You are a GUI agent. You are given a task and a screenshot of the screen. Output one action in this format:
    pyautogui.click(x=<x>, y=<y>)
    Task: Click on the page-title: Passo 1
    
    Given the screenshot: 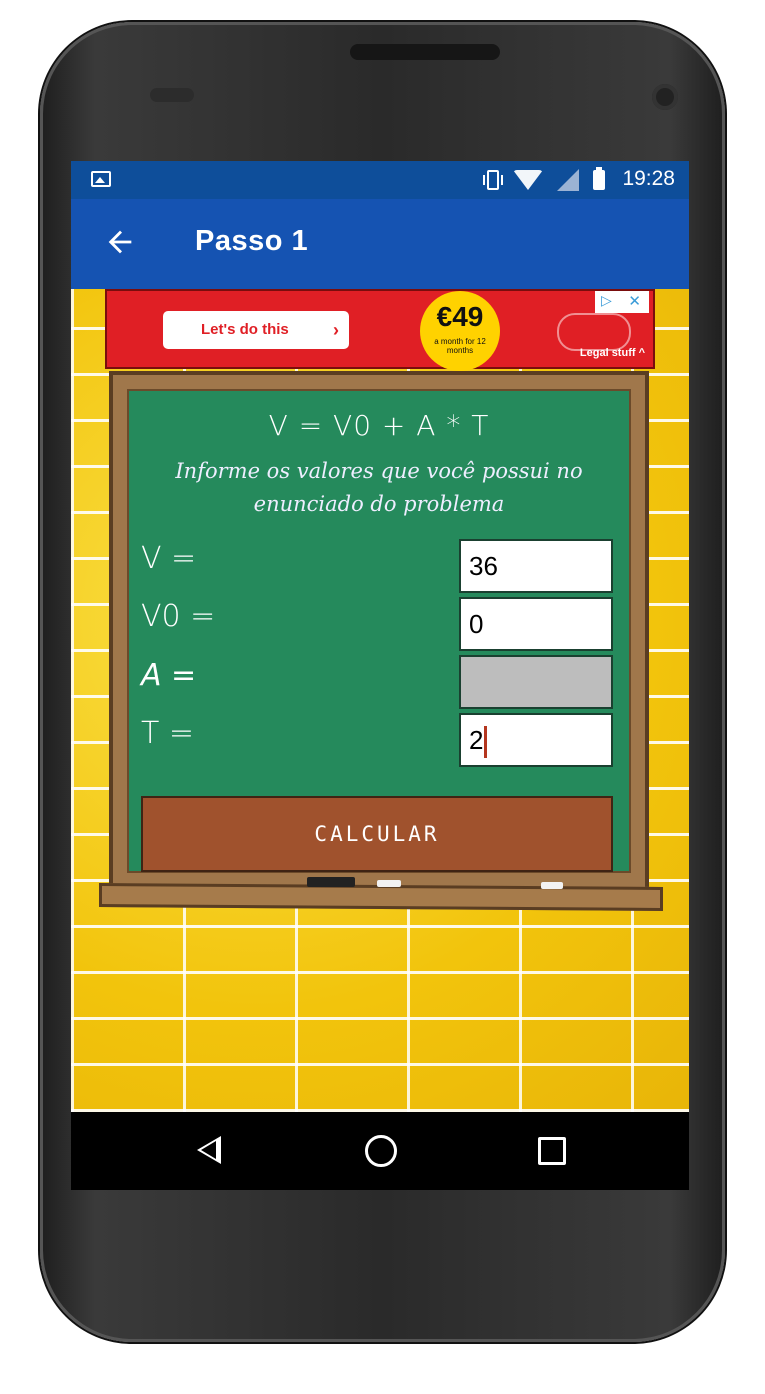 What is the action you would take?
    pyautogui.click(x=252, y=241)
    